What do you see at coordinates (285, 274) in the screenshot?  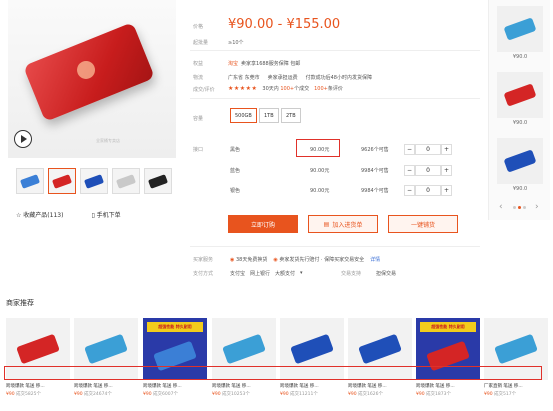 I see `pay-large: 大额支付` at bounding box center [285, 274].